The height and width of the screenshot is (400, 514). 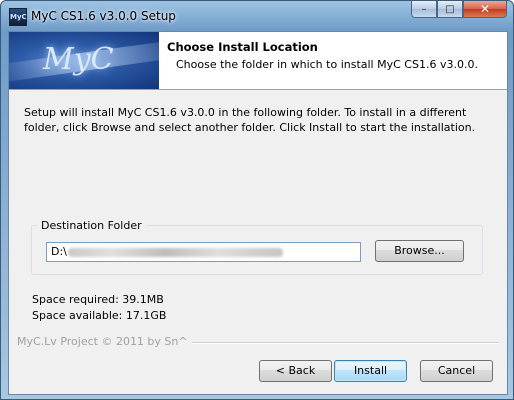 I want to click on back-button: < Back, so click(x=295, y=371).